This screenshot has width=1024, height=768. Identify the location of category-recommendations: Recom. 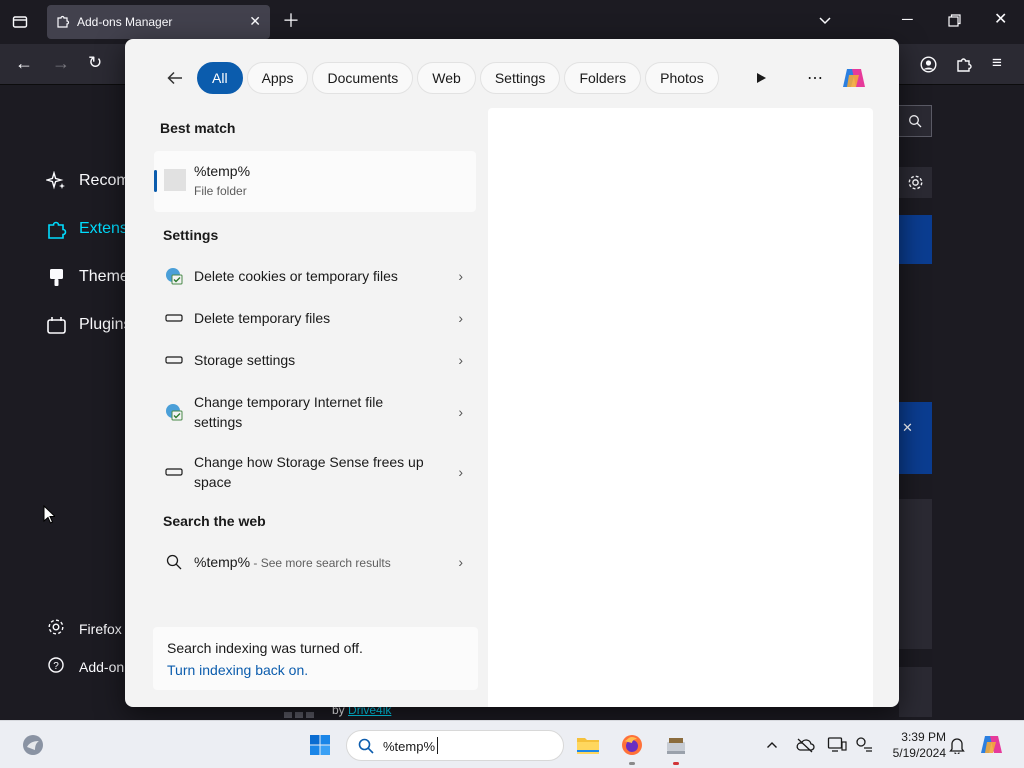
(88, 181).